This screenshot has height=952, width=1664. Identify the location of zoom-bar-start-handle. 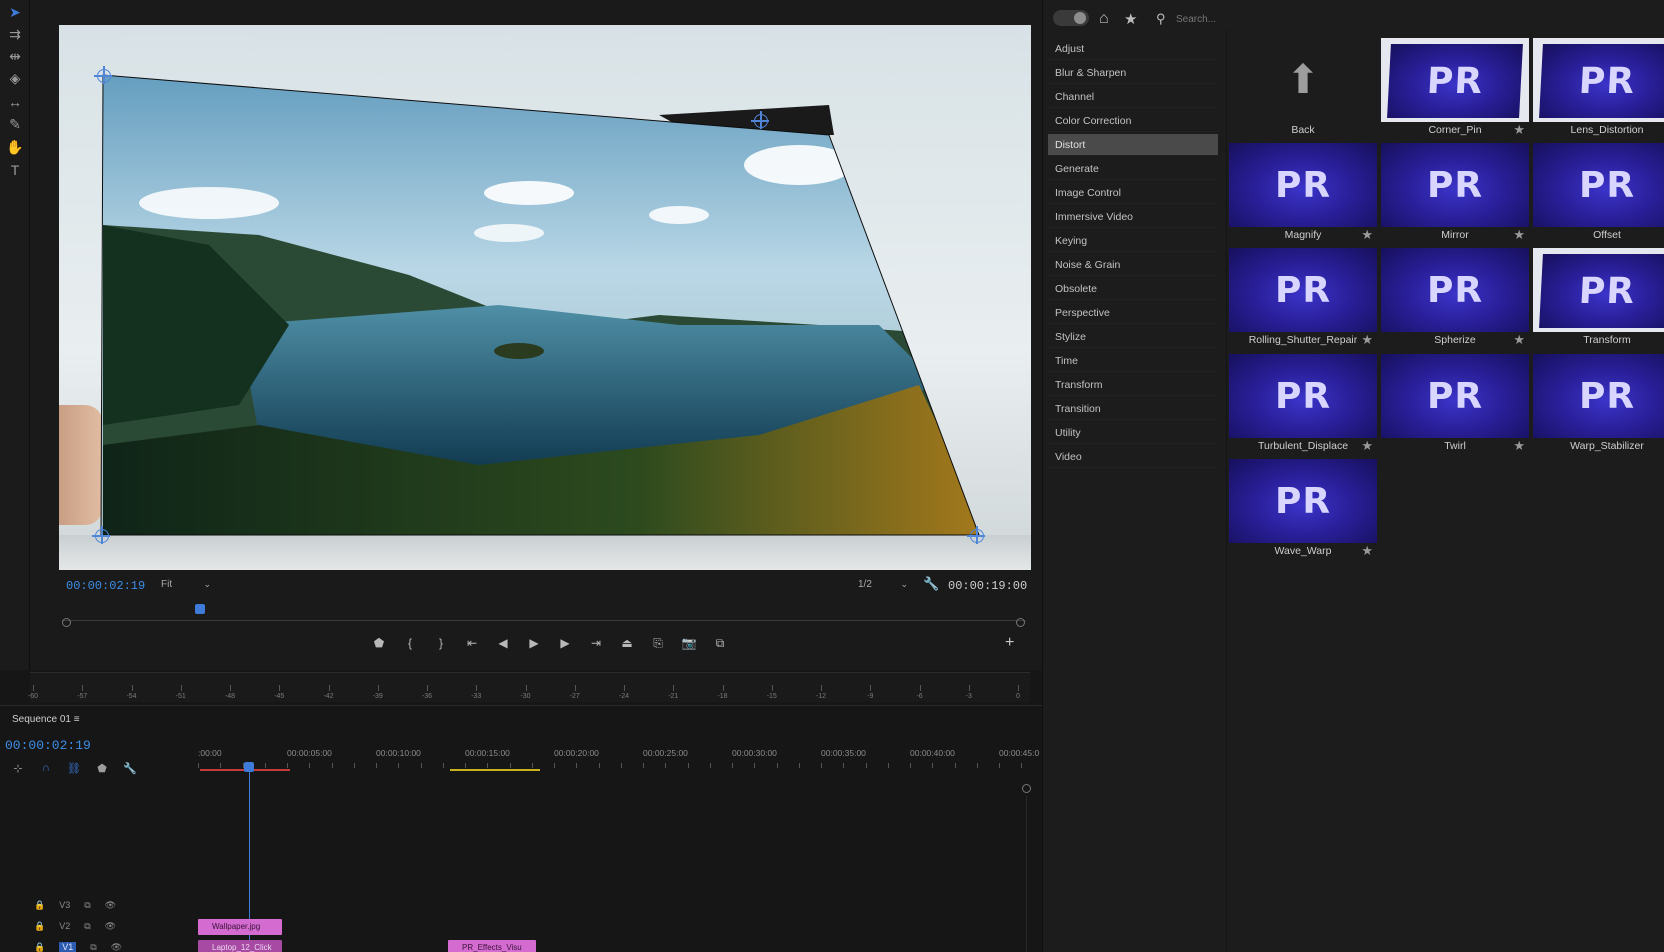
(66, 622).